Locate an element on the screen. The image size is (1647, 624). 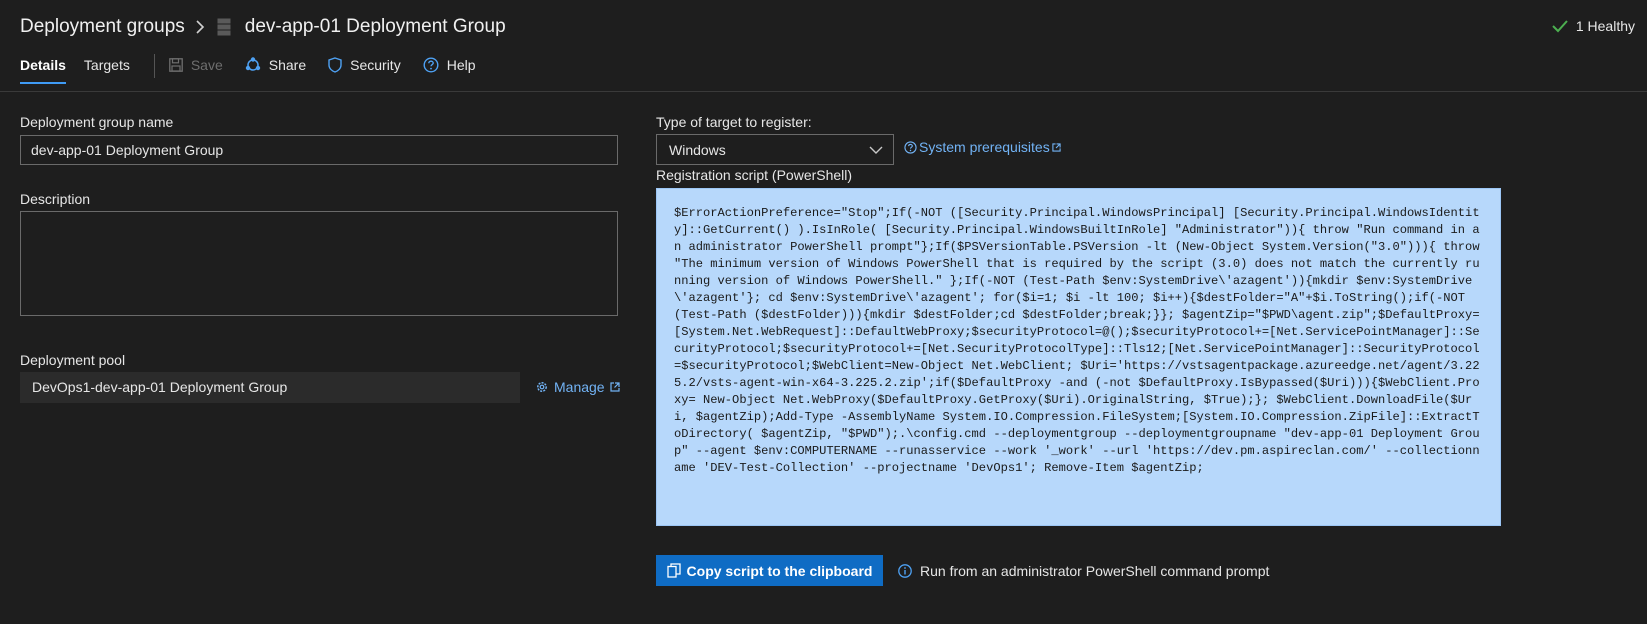
system-prerequisites-link: System prerequisites is located at coordinates (982, 147).